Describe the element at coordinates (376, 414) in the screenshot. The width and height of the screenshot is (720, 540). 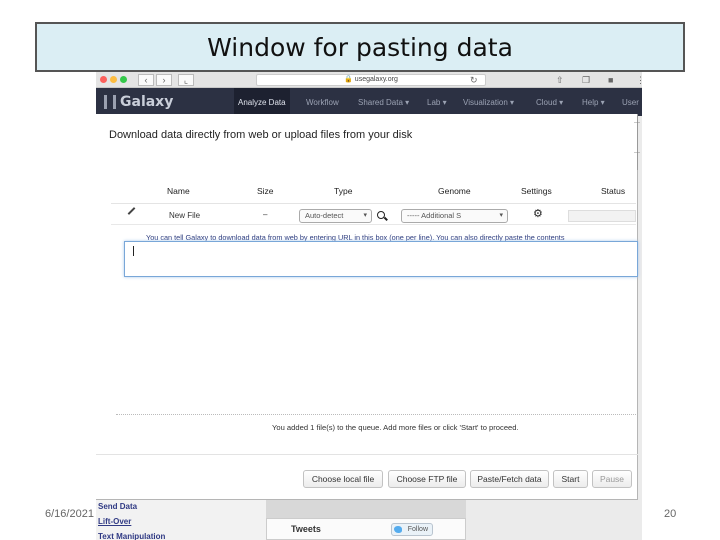
I see `queue-divider` at that location.